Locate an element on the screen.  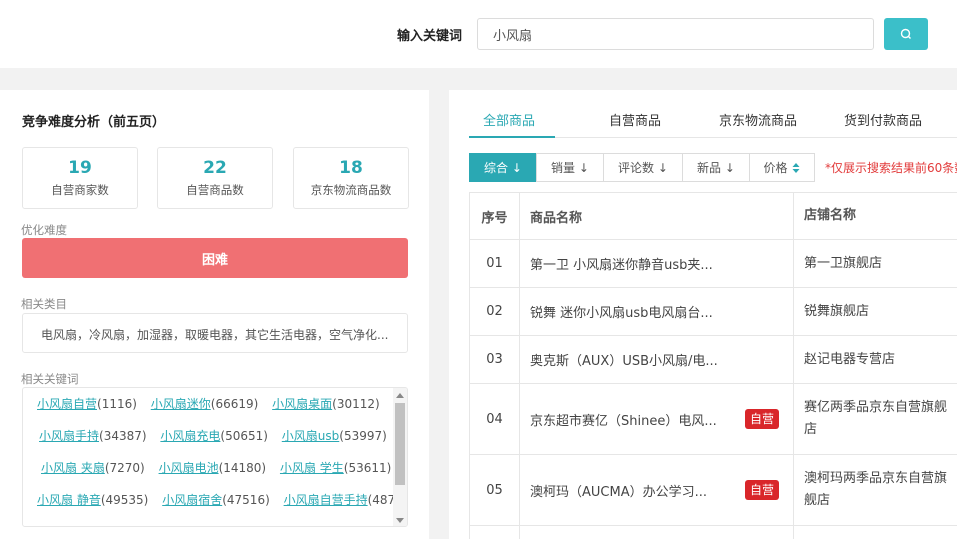
sort-sales-button: 销量 ↓ is located at coordinates (570, 167).